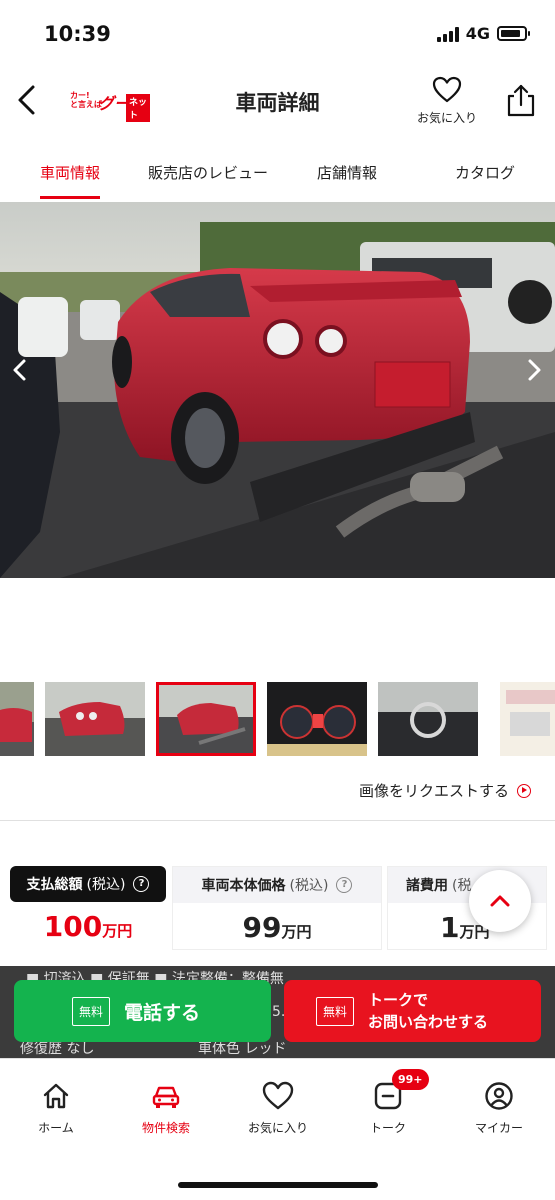 The width and height of the screenshot is (555, 1200). I want to click on thumbnail-strip, so click(277, 719).